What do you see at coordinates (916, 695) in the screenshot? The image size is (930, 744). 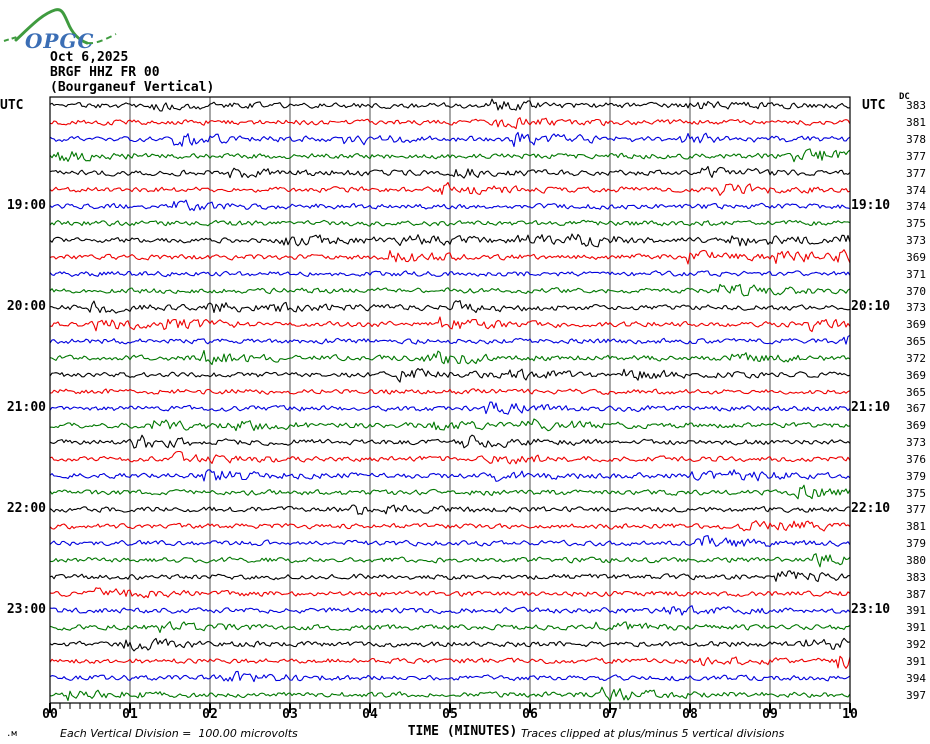 I see `dc-value: 397` at bounding box center [916, 695].